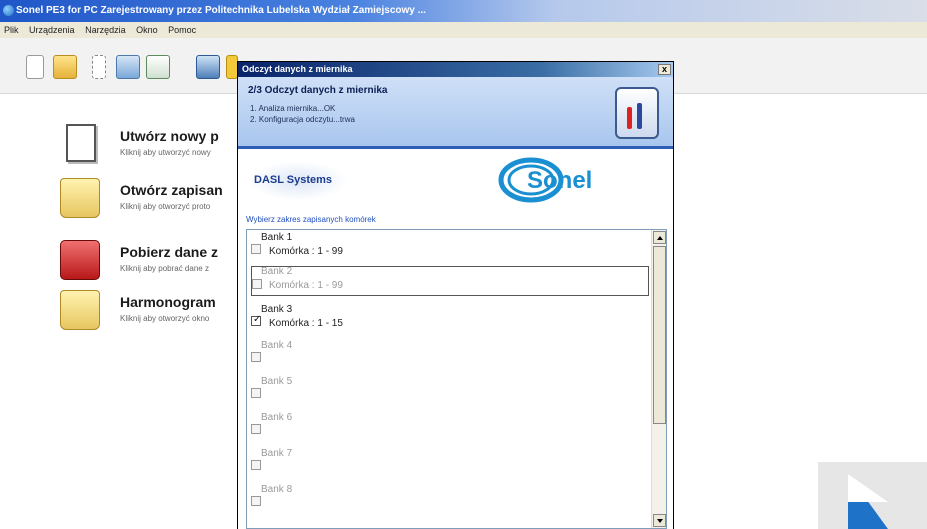 Image resolution: width=927 pixels, height=529 pixels. Describe the element at coordinates (629, 118) in the screenshot. I see `red-probe-icon` at that location.